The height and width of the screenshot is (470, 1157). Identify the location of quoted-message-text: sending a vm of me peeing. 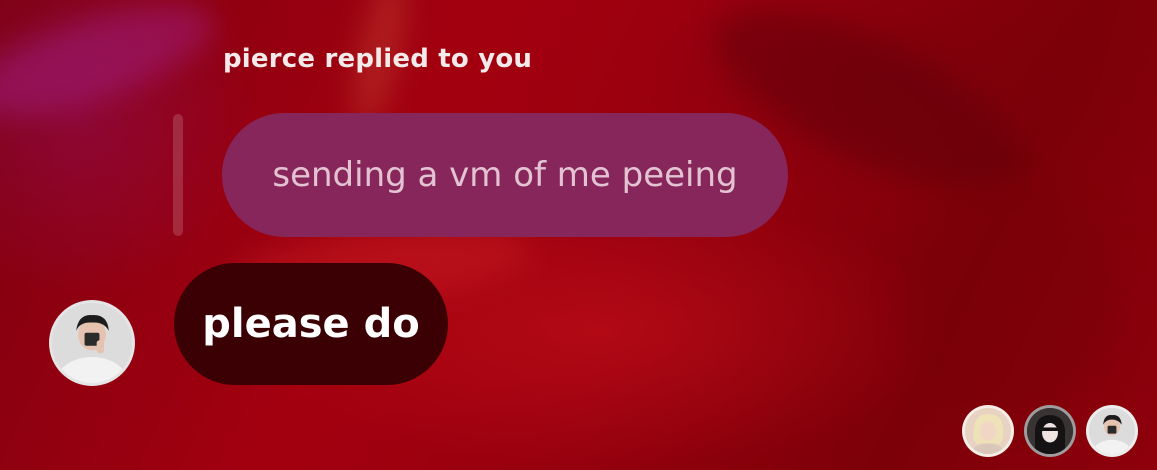
(505, 175).